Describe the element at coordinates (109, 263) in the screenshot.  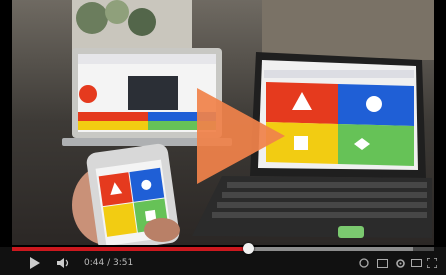
I see `time-display: 0:44 / 3:51` at that location.